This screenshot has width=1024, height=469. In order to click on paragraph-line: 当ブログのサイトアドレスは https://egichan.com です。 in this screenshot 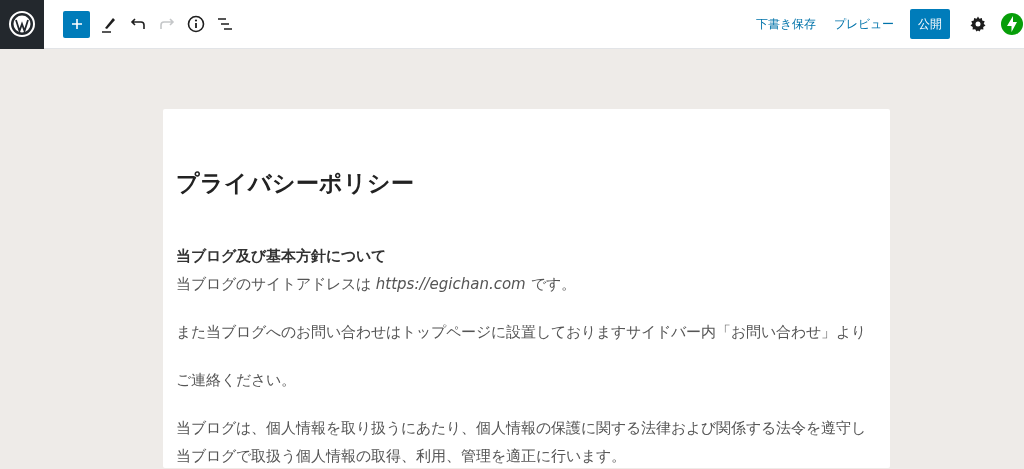, I will do `click(376, 284)`.